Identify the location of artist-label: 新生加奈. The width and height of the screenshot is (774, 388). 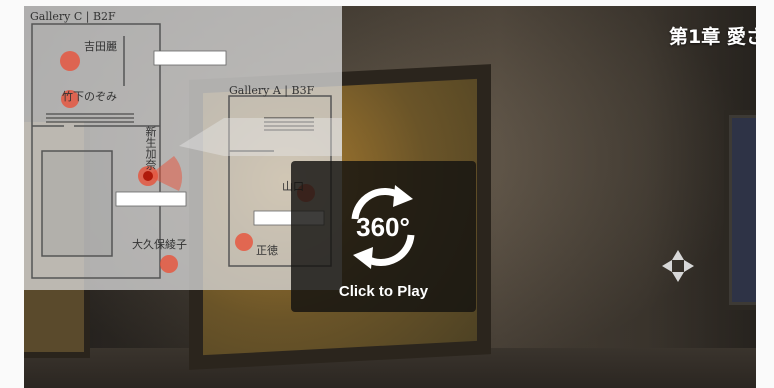
(150, 148).